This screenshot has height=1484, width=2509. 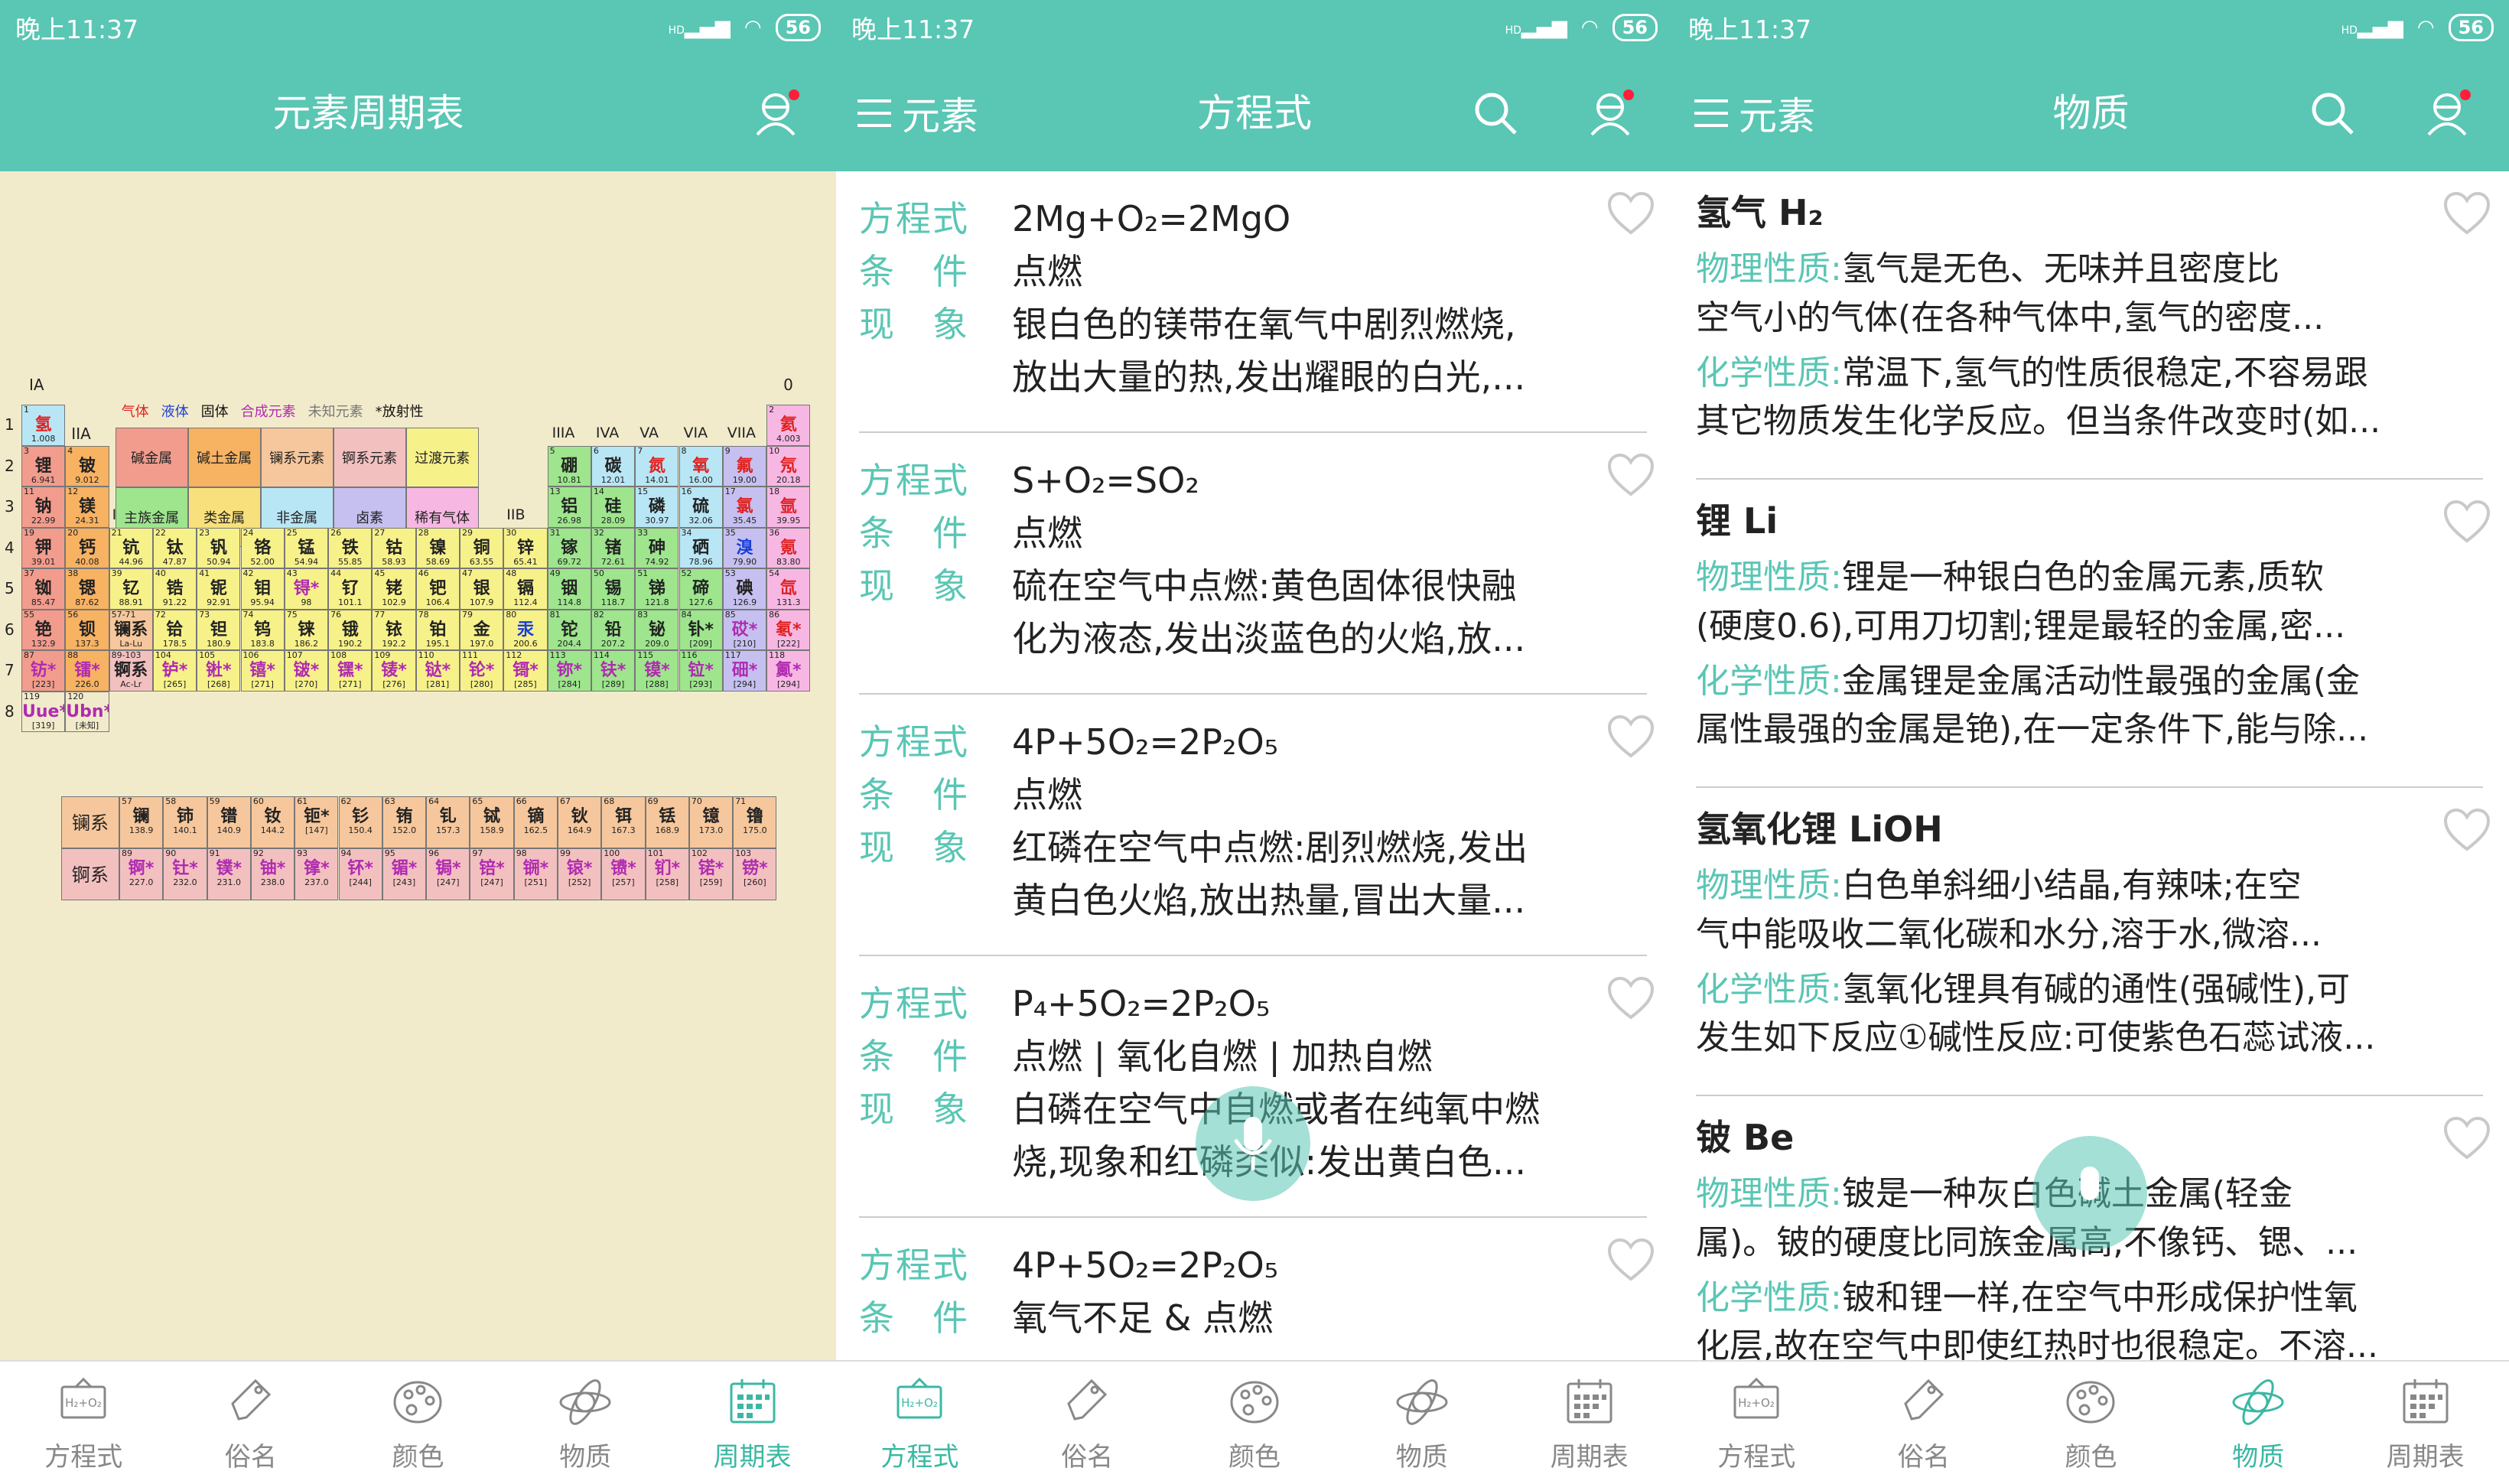 I want to click on element-cell: 92 铀* 238.0, so click(x=272, y=874).